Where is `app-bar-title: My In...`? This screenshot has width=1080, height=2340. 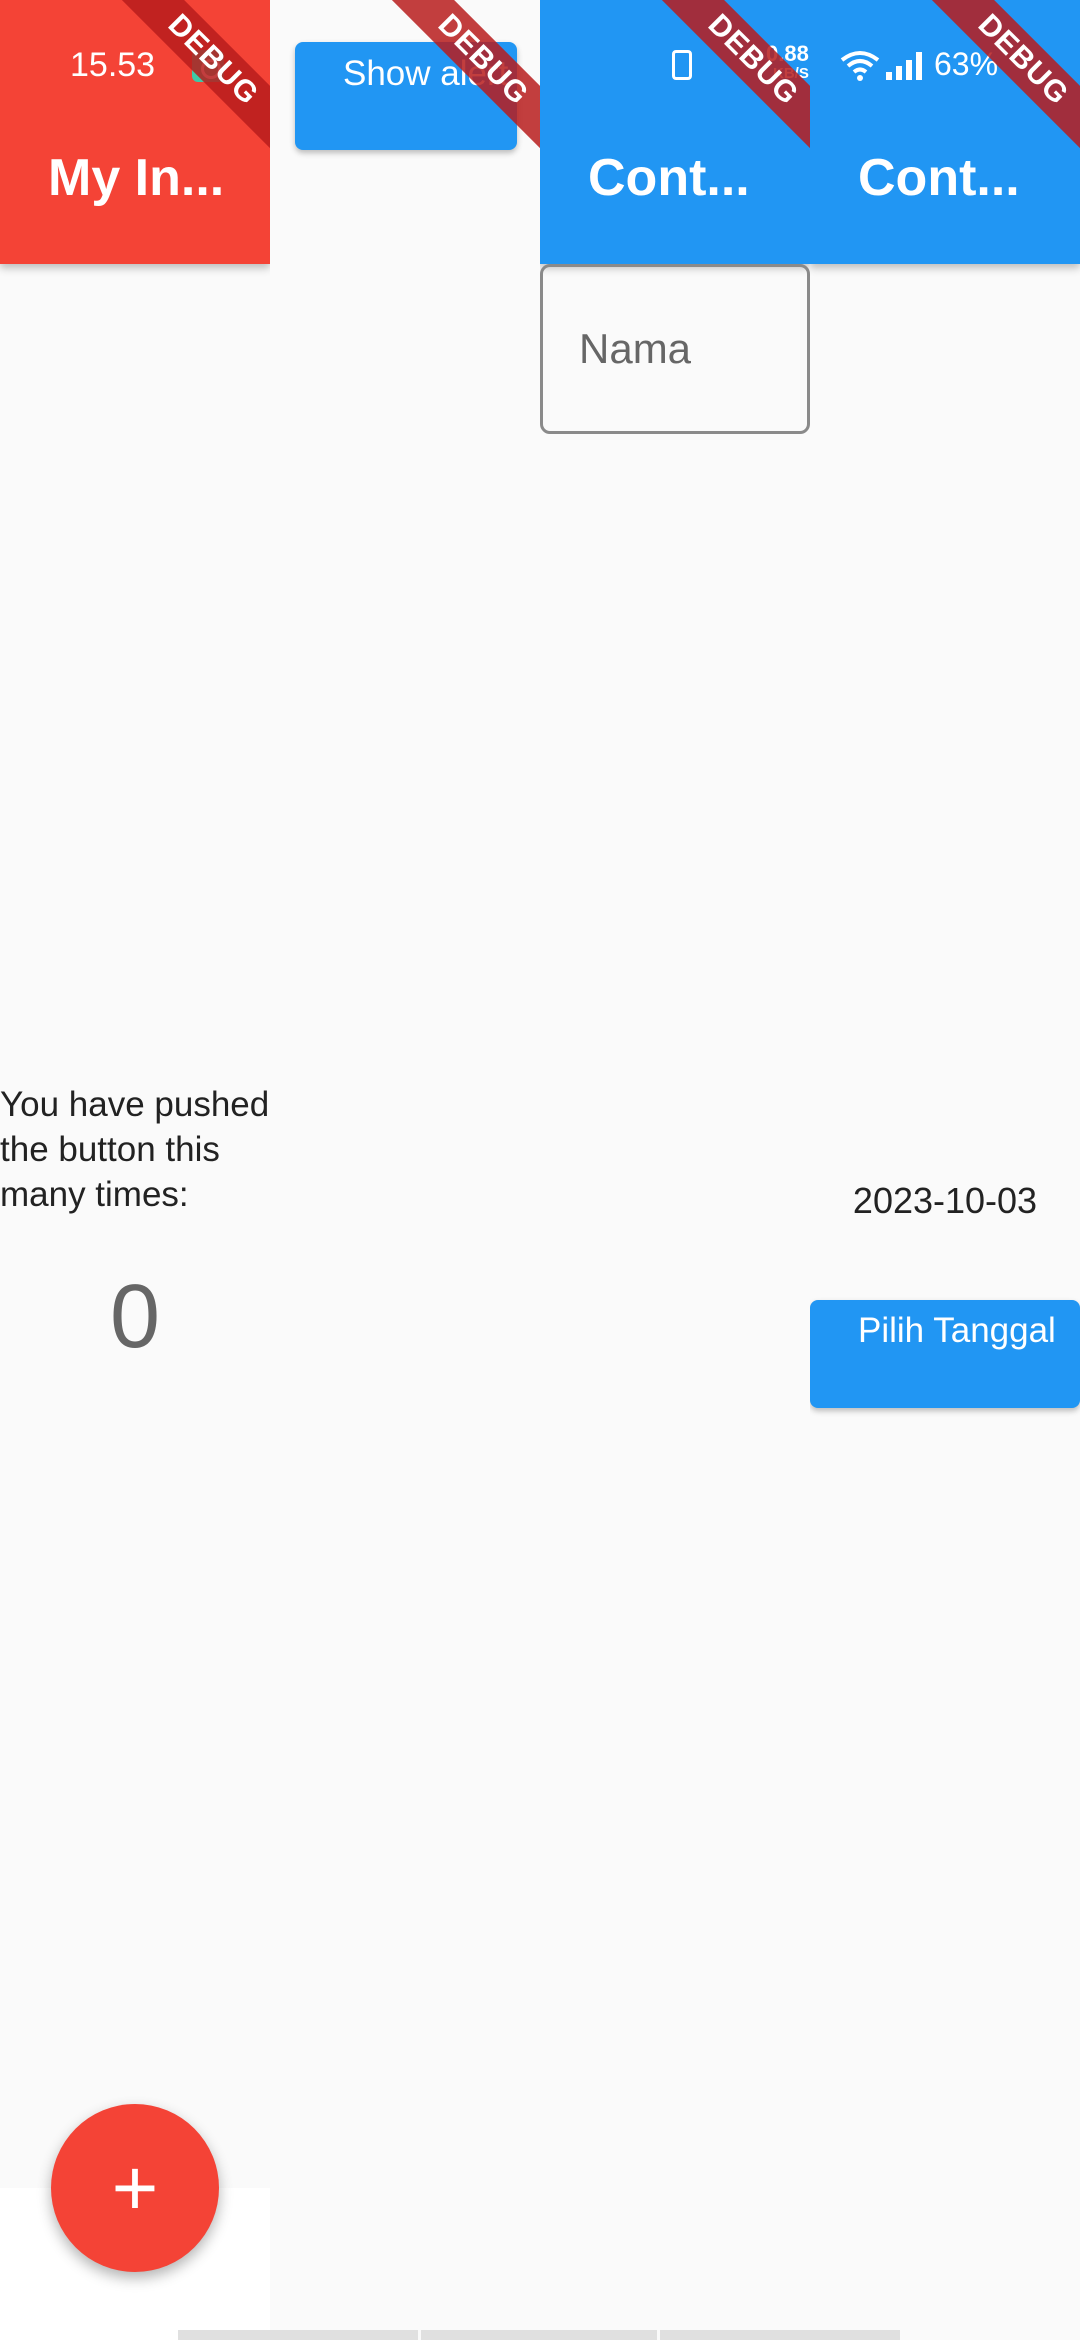 app-bar-title: My In... is located at coordinates (136, 178).